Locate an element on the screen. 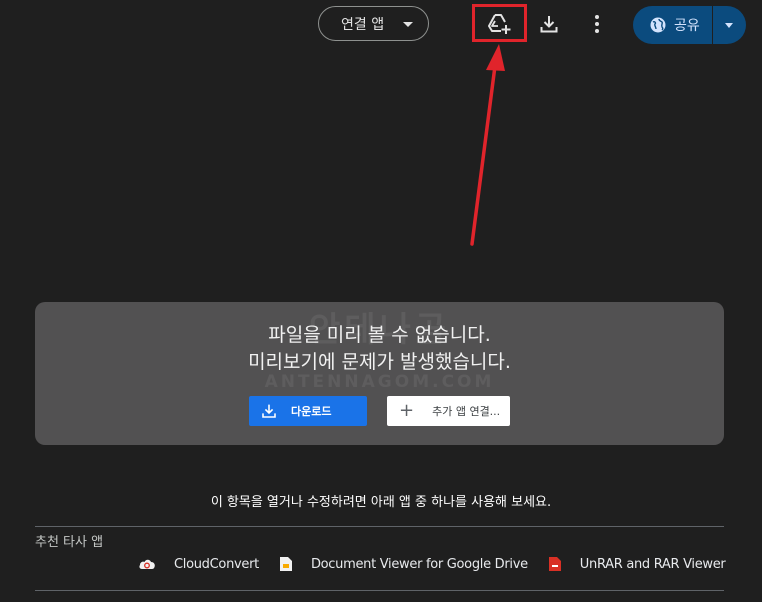 The height and width of the screenshot is (602, 762). share-label: 공유 is located at coordinates (687, 26).